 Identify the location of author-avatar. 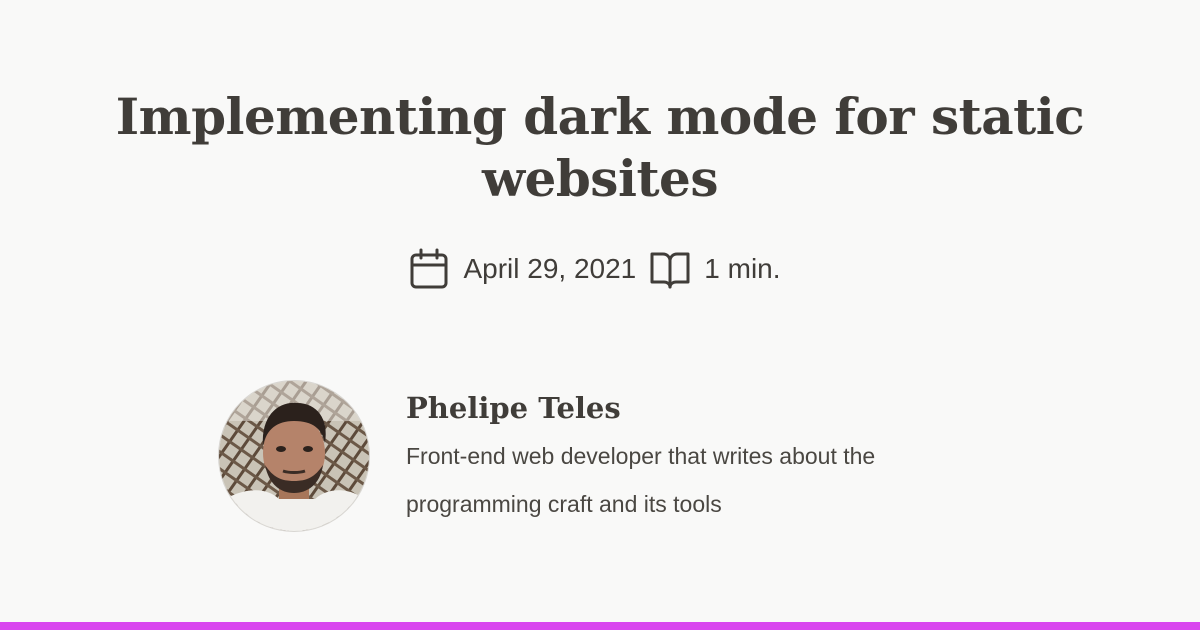
(294, 456).